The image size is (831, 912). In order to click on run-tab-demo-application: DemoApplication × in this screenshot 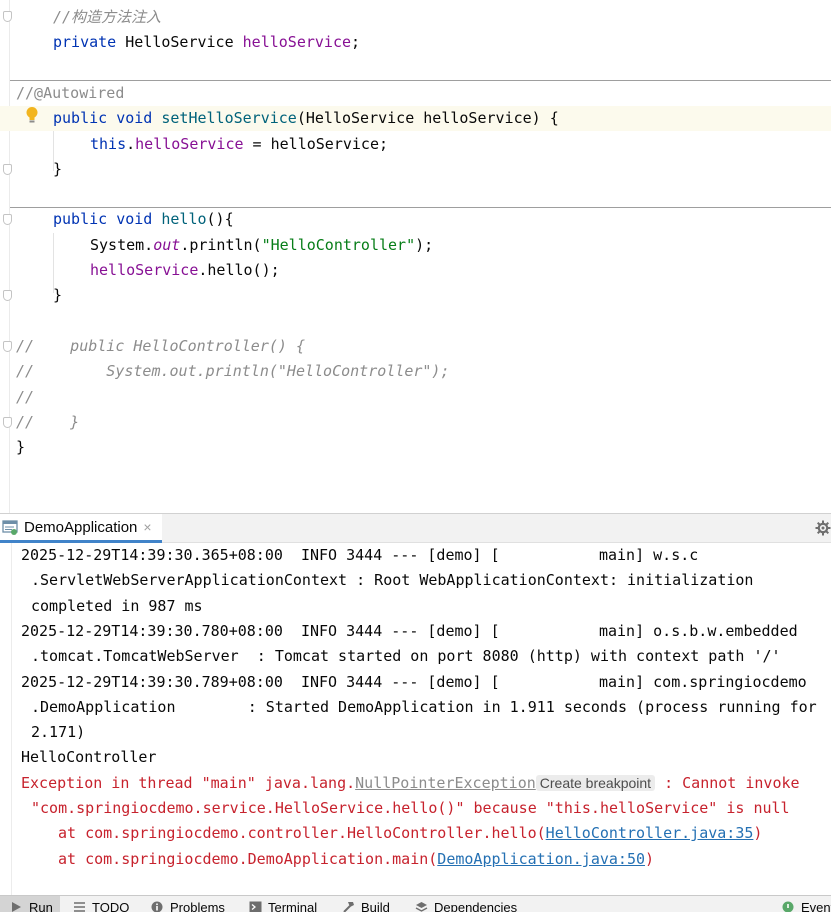, I will do `click(81, 528)`.